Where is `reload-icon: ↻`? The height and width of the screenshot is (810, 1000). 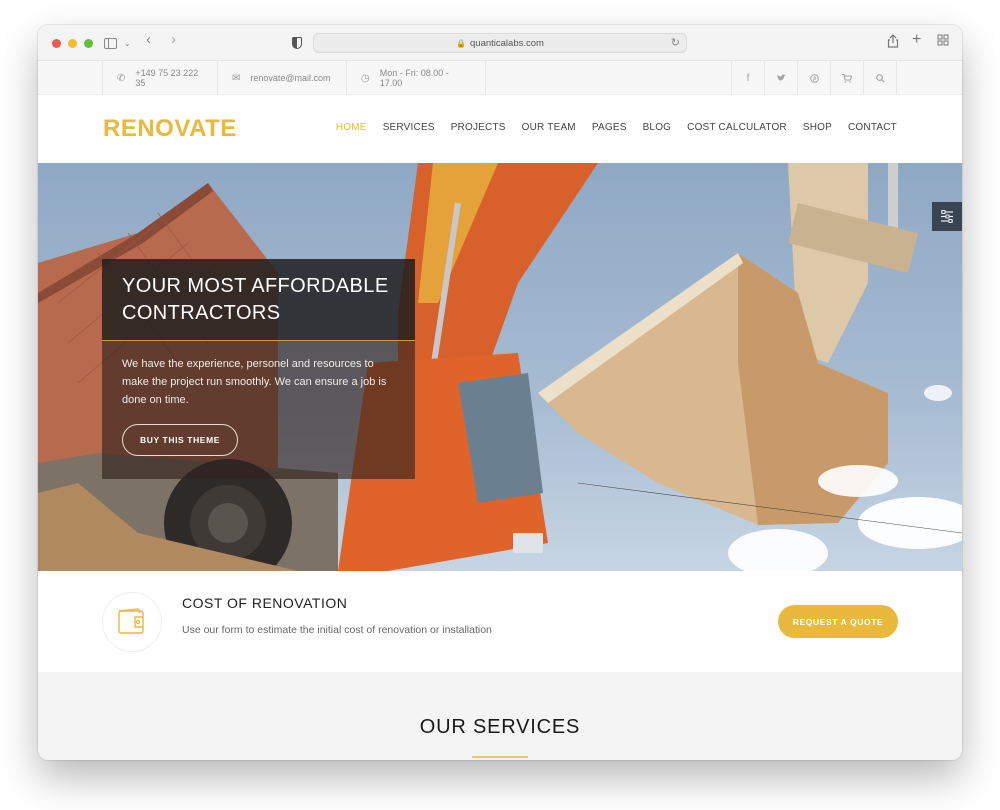
reload-icon: ↻ is located at coordinates (675, 42).